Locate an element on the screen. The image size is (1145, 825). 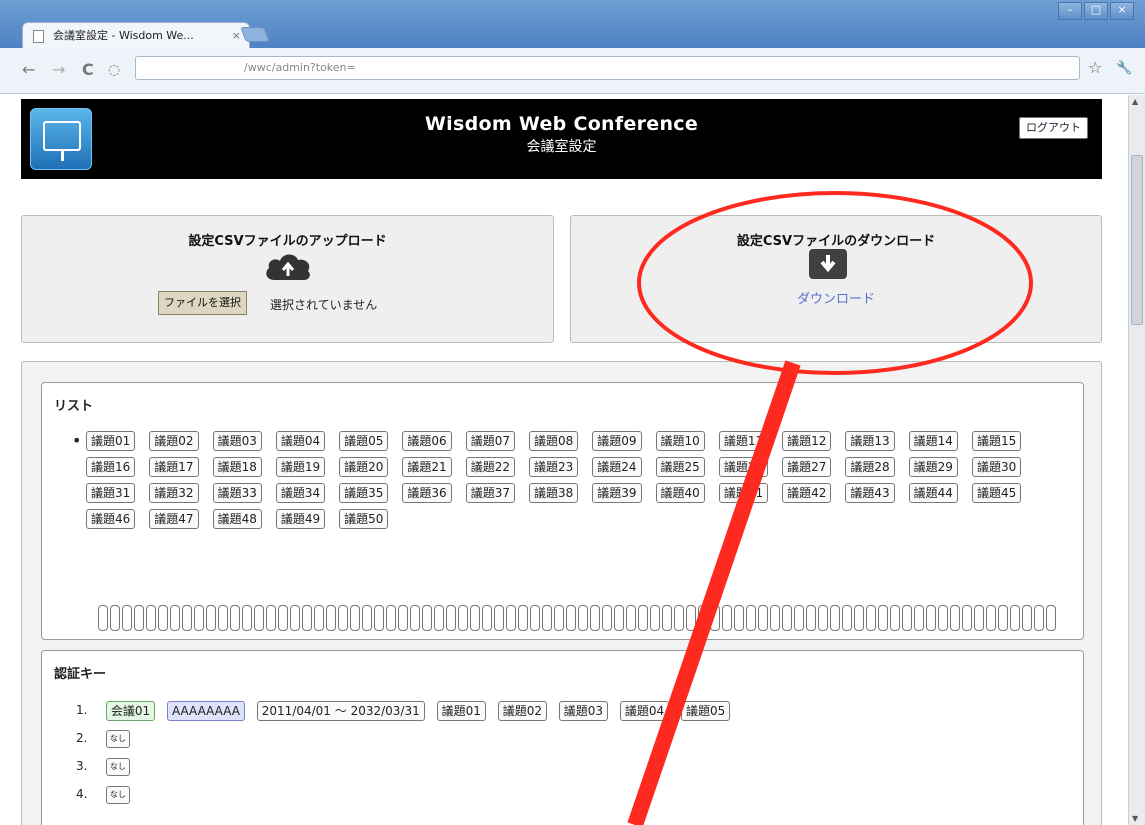
topic-chip: 議題35 is located at coordinates (364, 492).